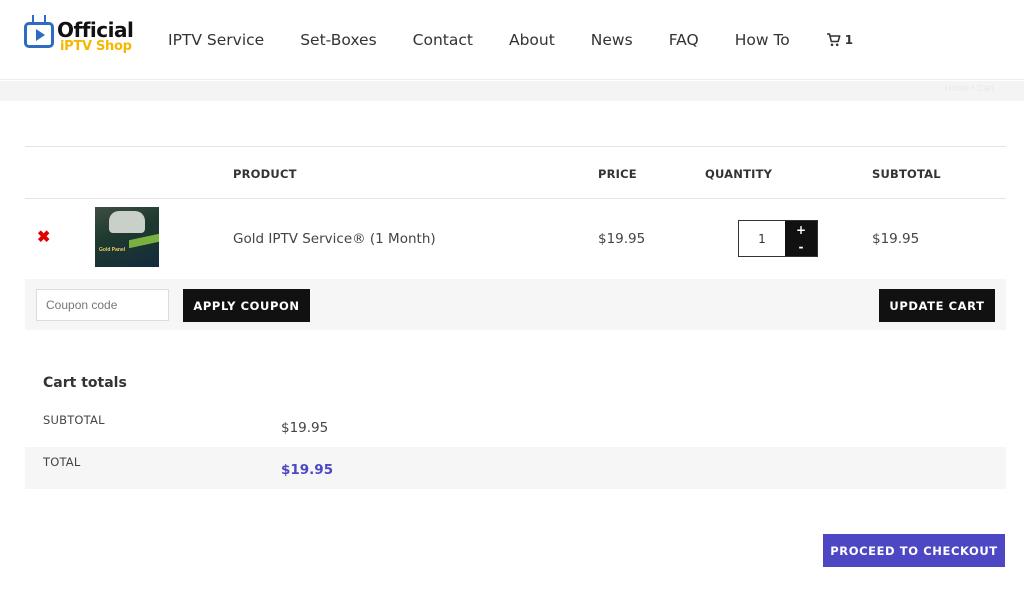 The width and height of the screenshot is (1024, 596). Describe the element at coordinates (906, 174) in the screenshot. I see `column-header-subtotal: SUBTOTAL` at that location.